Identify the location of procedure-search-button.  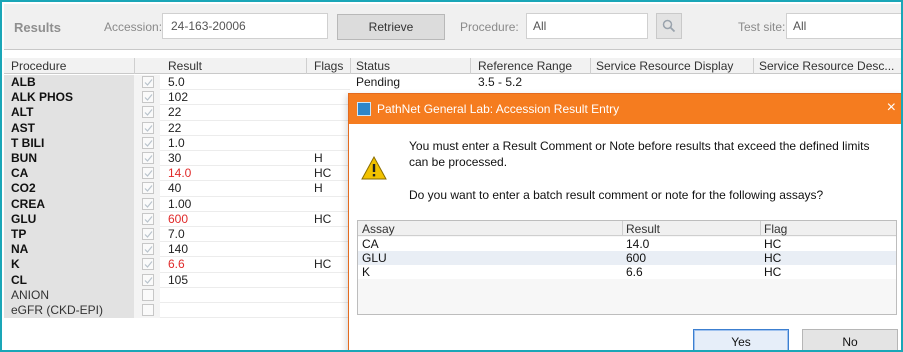
(669, 26).